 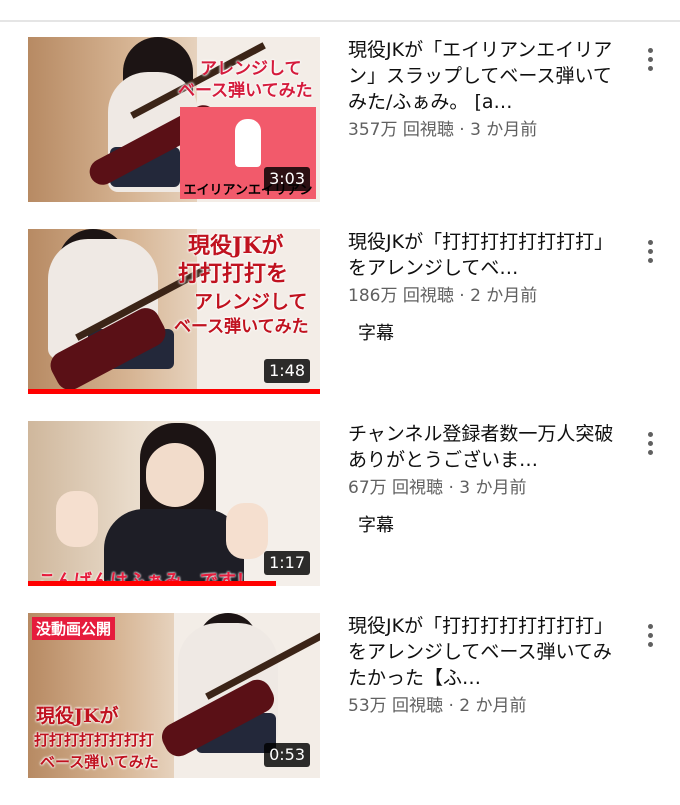 I want to click on video-thumbnail: 現役JKが 打打打打を アレンジして ベース弾いてみた 1:48, so click(x=174, y=311).